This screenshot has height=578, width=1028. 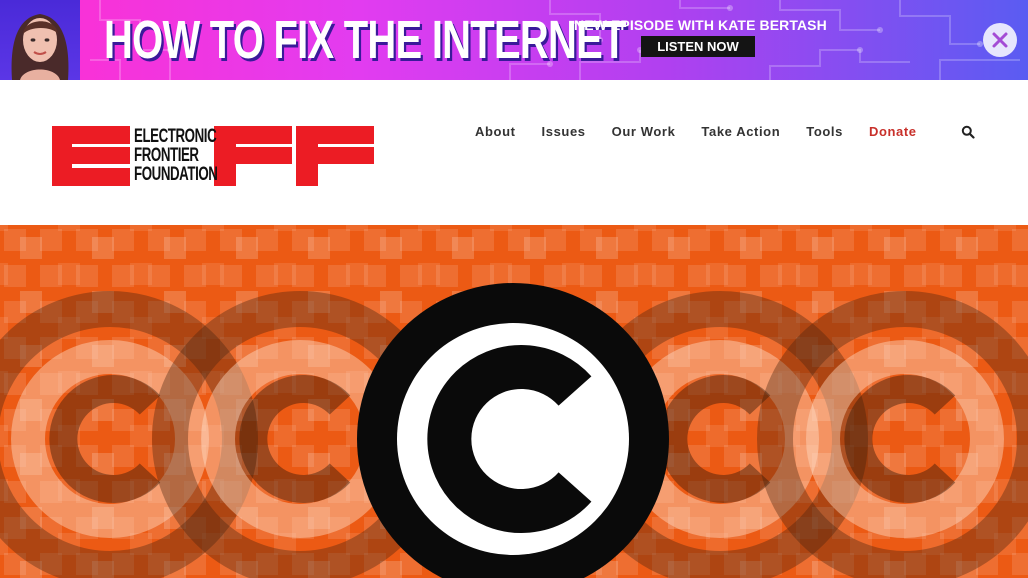 What do you see at coordinates (700, 25) in the screenshot?
I see `episode-text: NEW EPISODE WITH KATE BERTASH` at bounding box center [700, 25].